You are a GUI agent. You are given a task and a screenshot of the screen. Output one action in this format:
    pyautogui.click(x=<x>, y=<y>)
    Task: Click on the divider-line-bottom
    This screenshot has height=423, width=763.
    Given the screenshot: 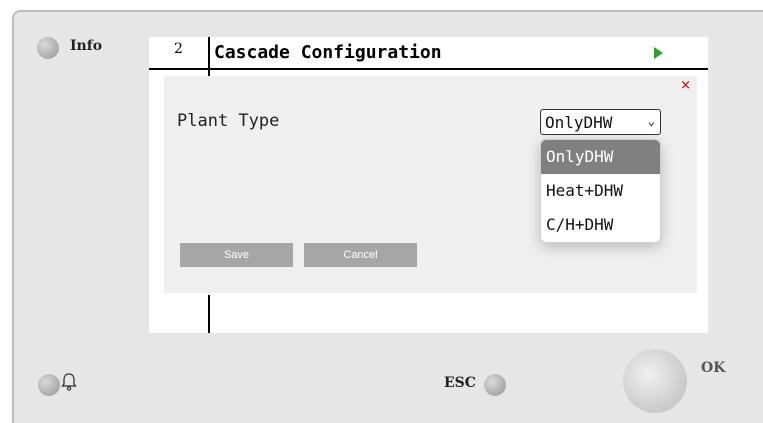 What is the action you would take?
    pyautogui.click(x=209, y=314)
    